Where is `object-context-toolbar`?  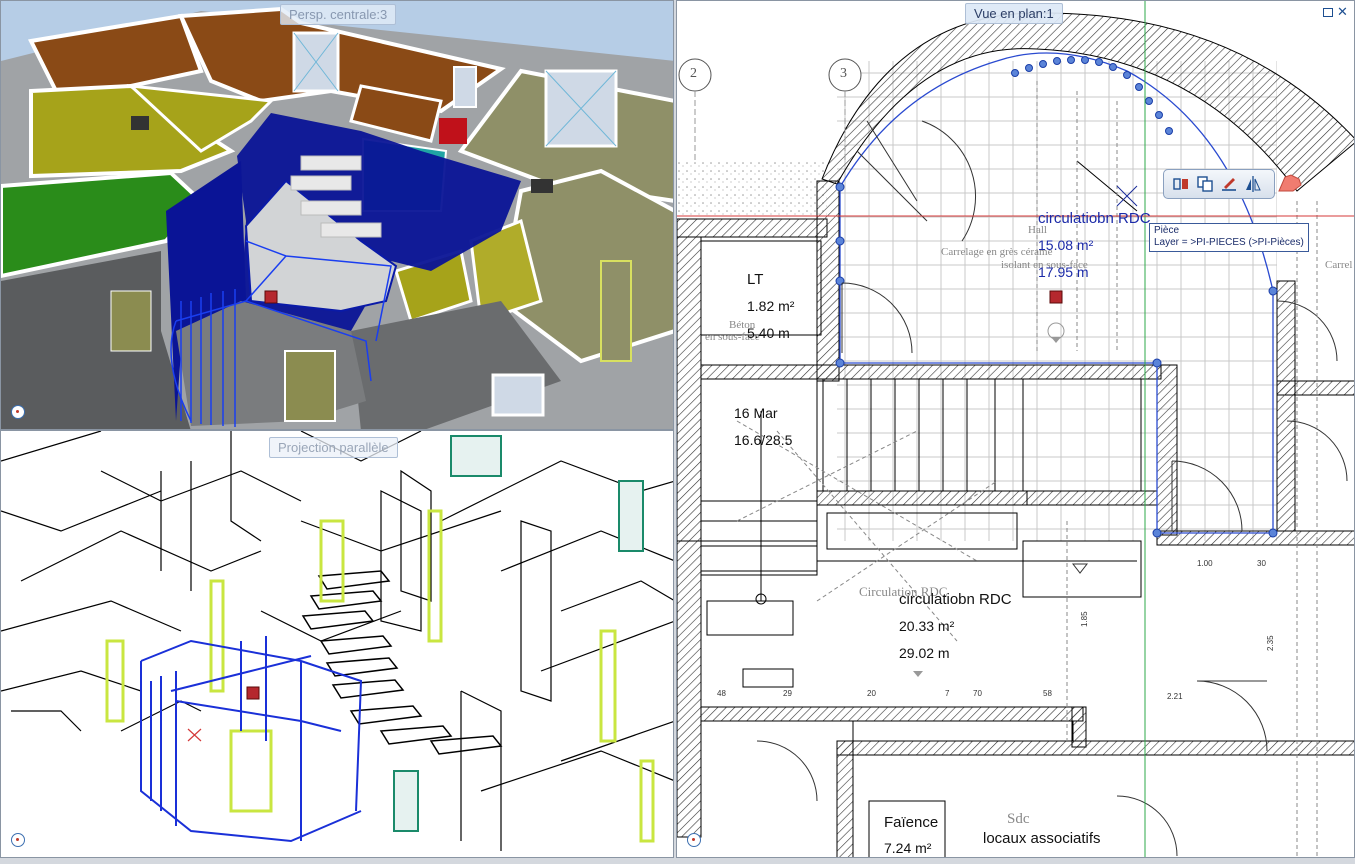 object-context-toolbar is located at coordinates (1219, 184).